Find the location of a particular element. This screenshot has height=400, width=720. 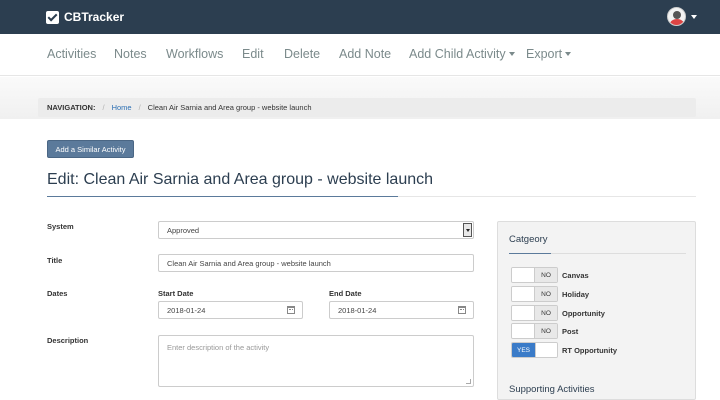

end-date-value: 2018-01-24 is located at coordinates (357, 310).